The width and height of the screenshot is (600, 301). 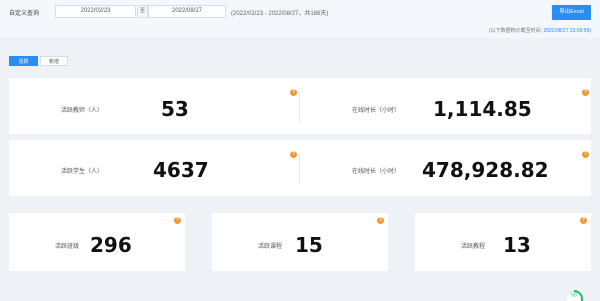 I want to click on active-textbooks-label: 活跃教程, so click(x=473, y=246).